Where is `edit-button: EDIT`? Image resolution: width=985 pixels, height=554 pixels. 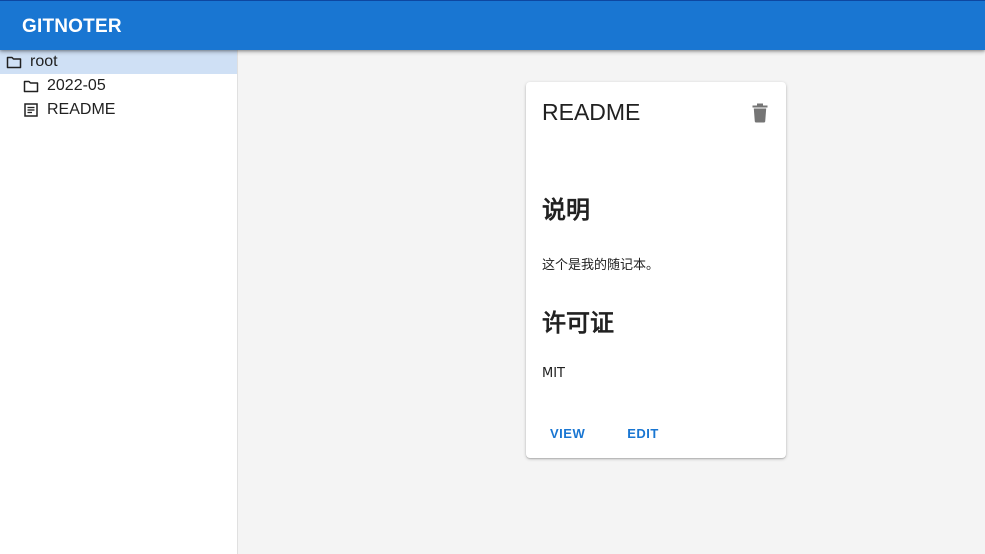
edit-button: EDIT is located at coordinates (643, 433).